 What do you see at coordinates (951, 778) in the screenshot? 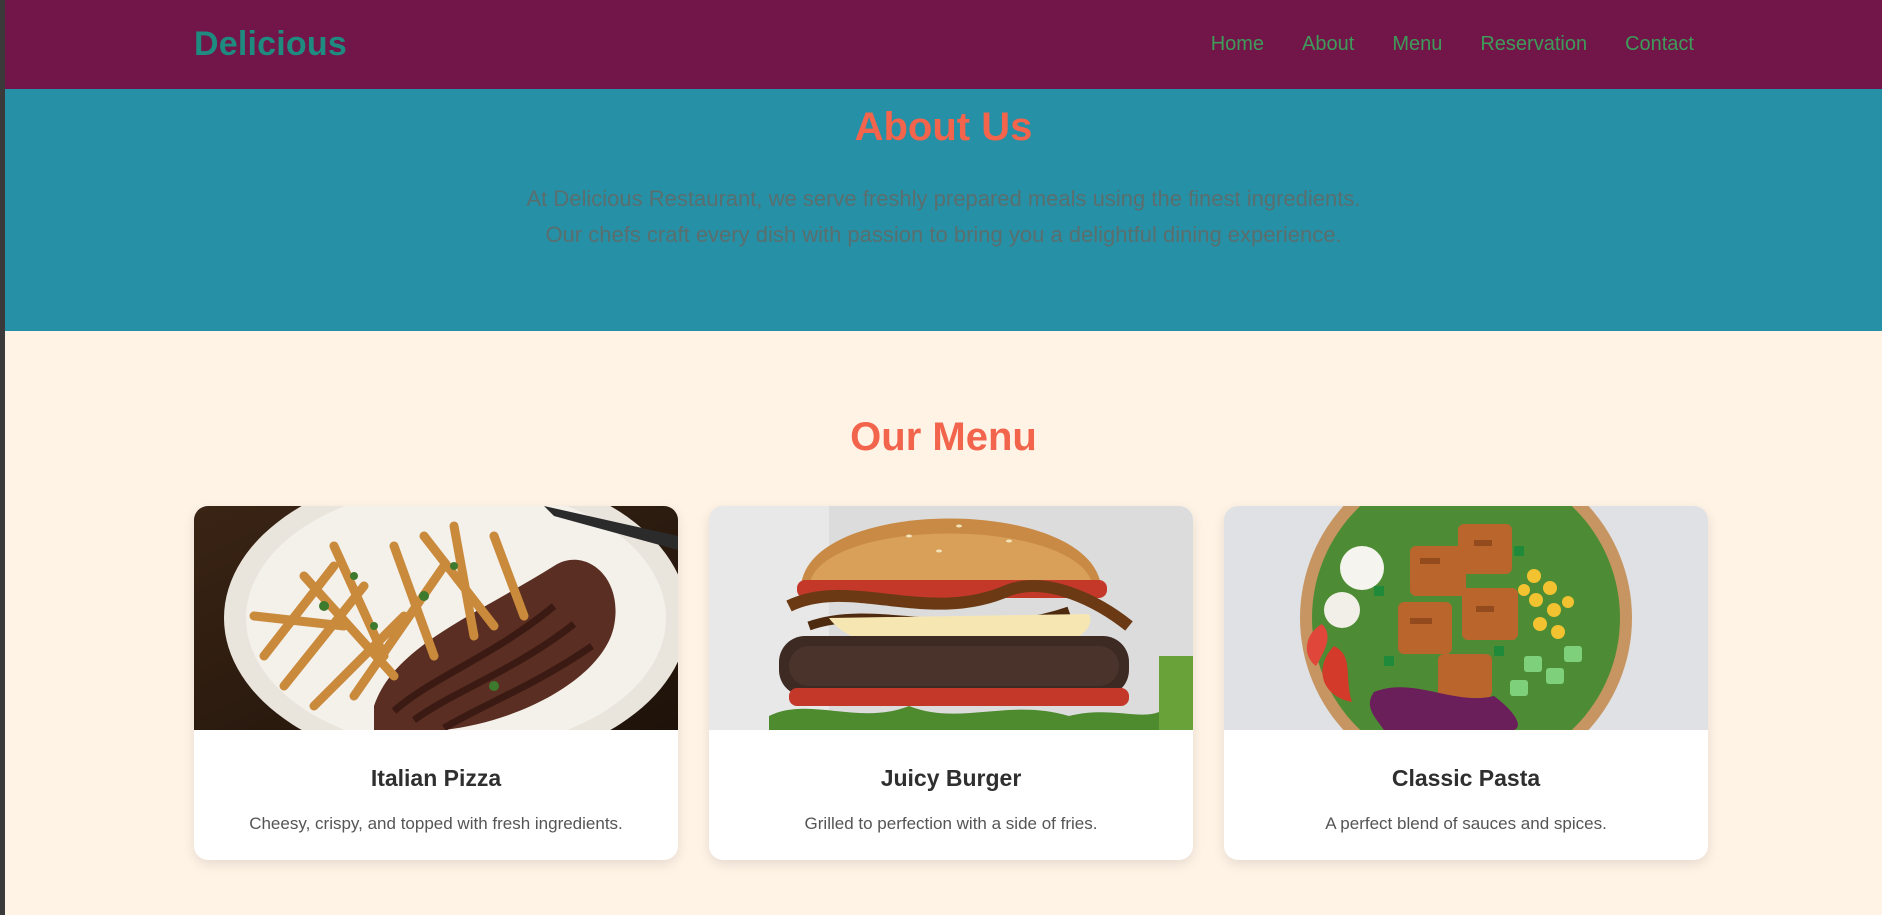
I see `card-title: Juicy Burger` at bounding box center [951, 778].